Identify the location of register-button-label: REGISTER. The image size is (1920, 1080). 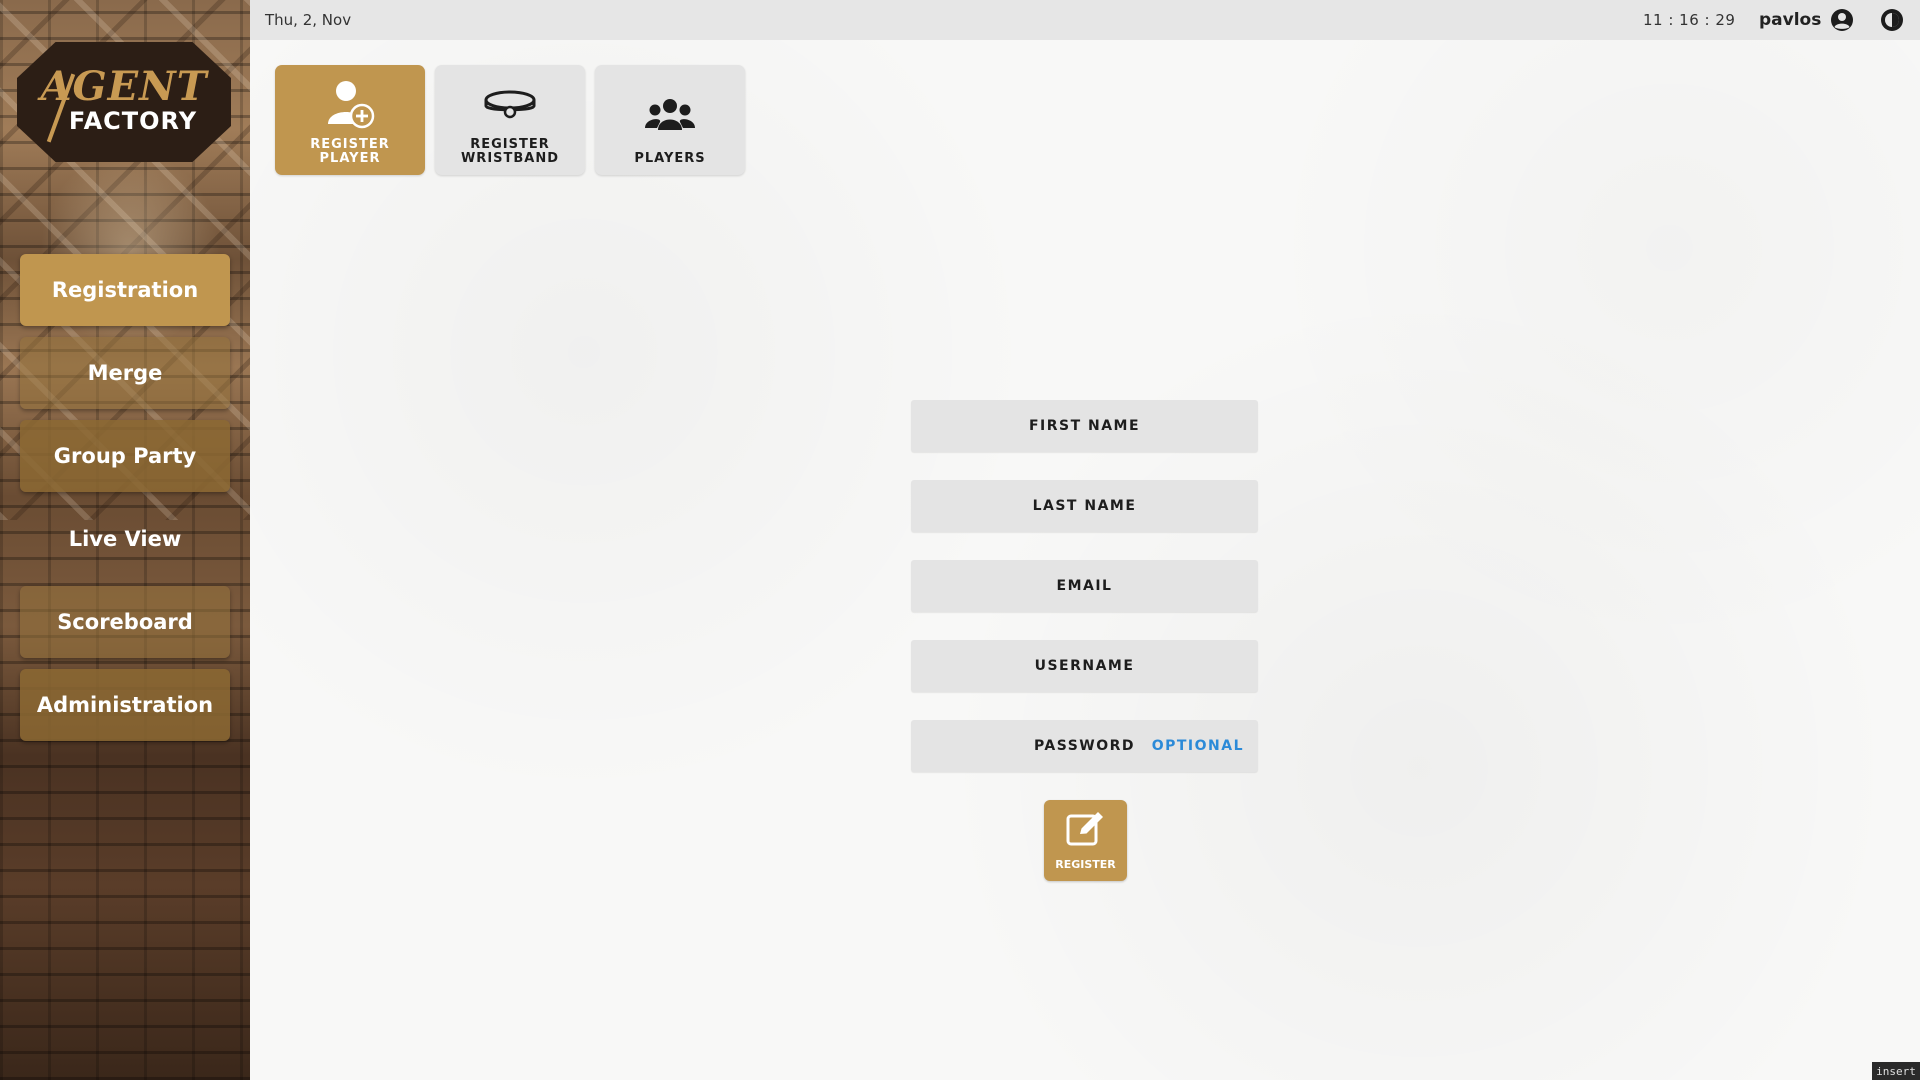
(1085, 864).